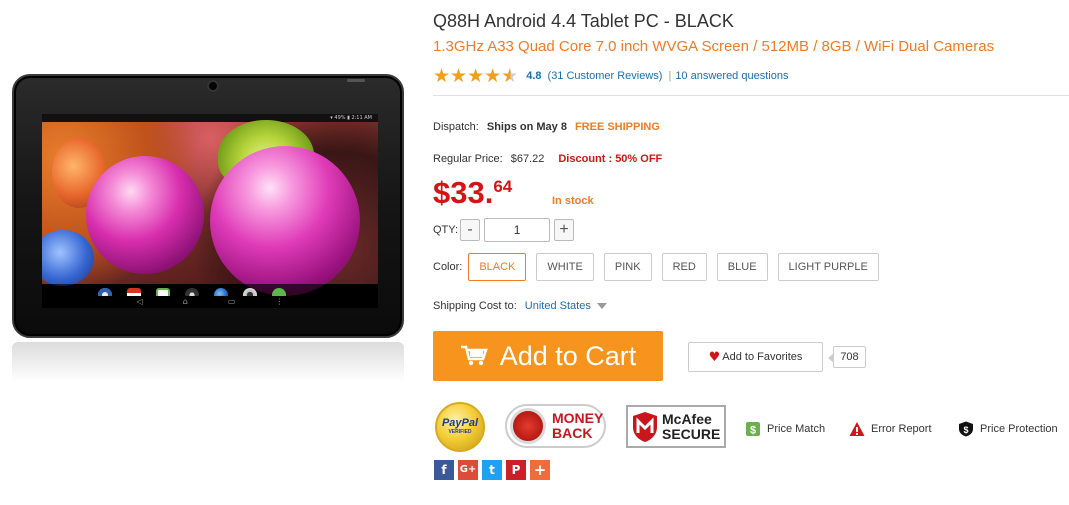  What do you see at coordinates (547, 159) in the screenshot?
I see `regular-price-row: Regular Price: $67.22 Discount : 50% OFF` at bounding box center [547, 159].